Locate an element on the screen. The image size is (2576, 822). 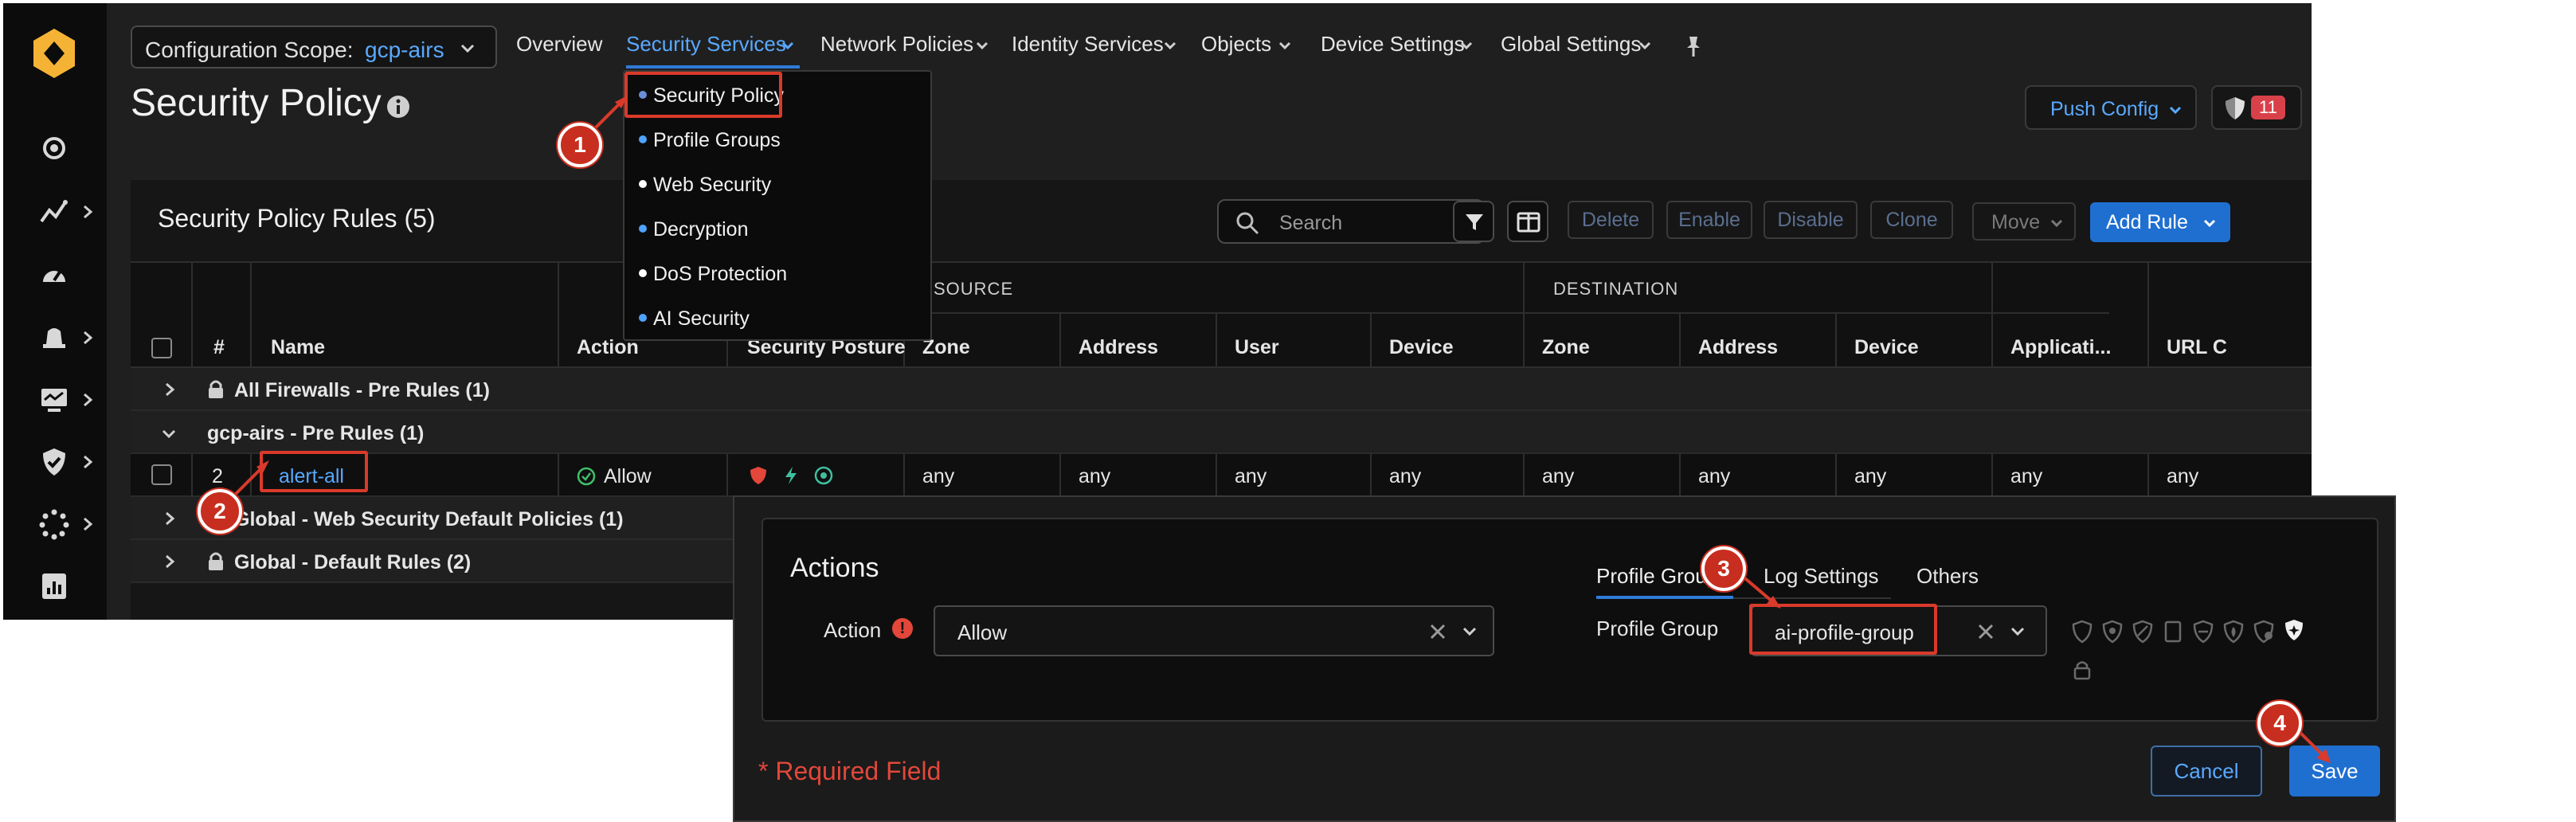
page-title: Security Policy is located at coordinates (256, 103).